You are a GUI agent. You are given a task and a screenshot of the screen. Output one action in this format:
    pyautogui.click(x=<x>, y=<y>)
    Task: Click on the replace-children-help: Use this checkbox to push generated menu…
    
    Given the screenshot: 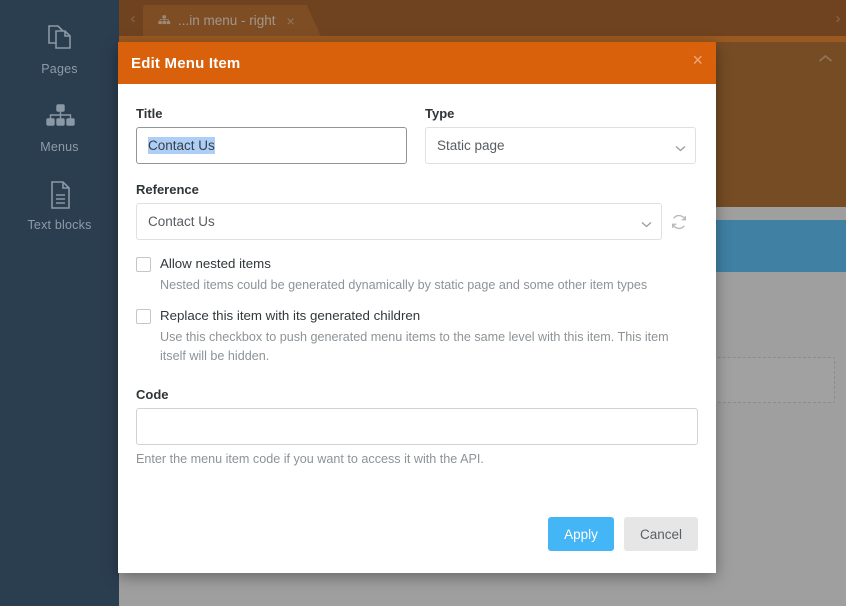 What is the action you would take?
    pyautogui.click(x=414, y=346)
    